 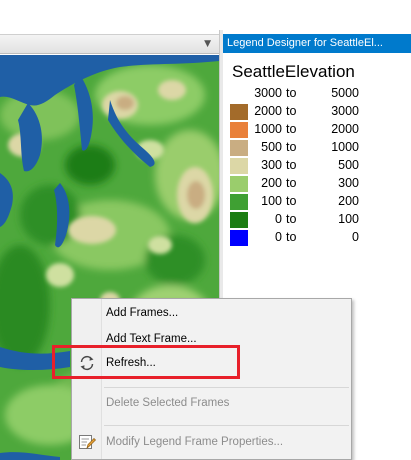 I want to click on range-high: 0, so click(x=355, y=237).